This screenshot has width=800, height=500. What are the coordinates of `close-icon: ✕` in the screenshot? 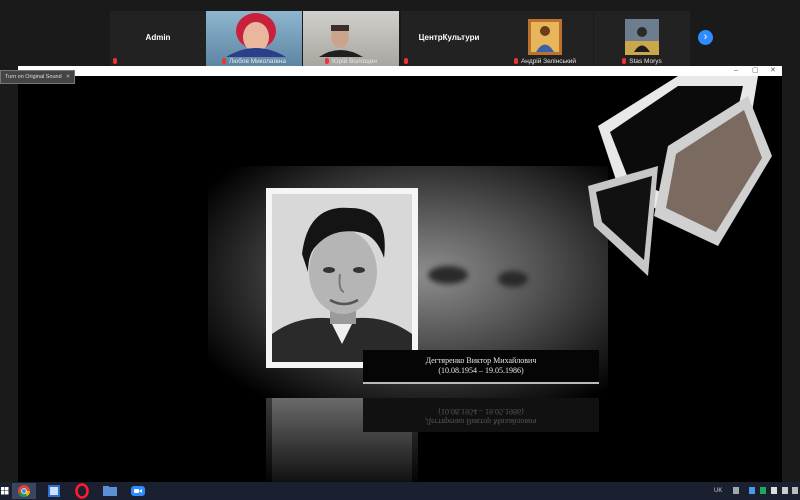 It's located at (68, 77).